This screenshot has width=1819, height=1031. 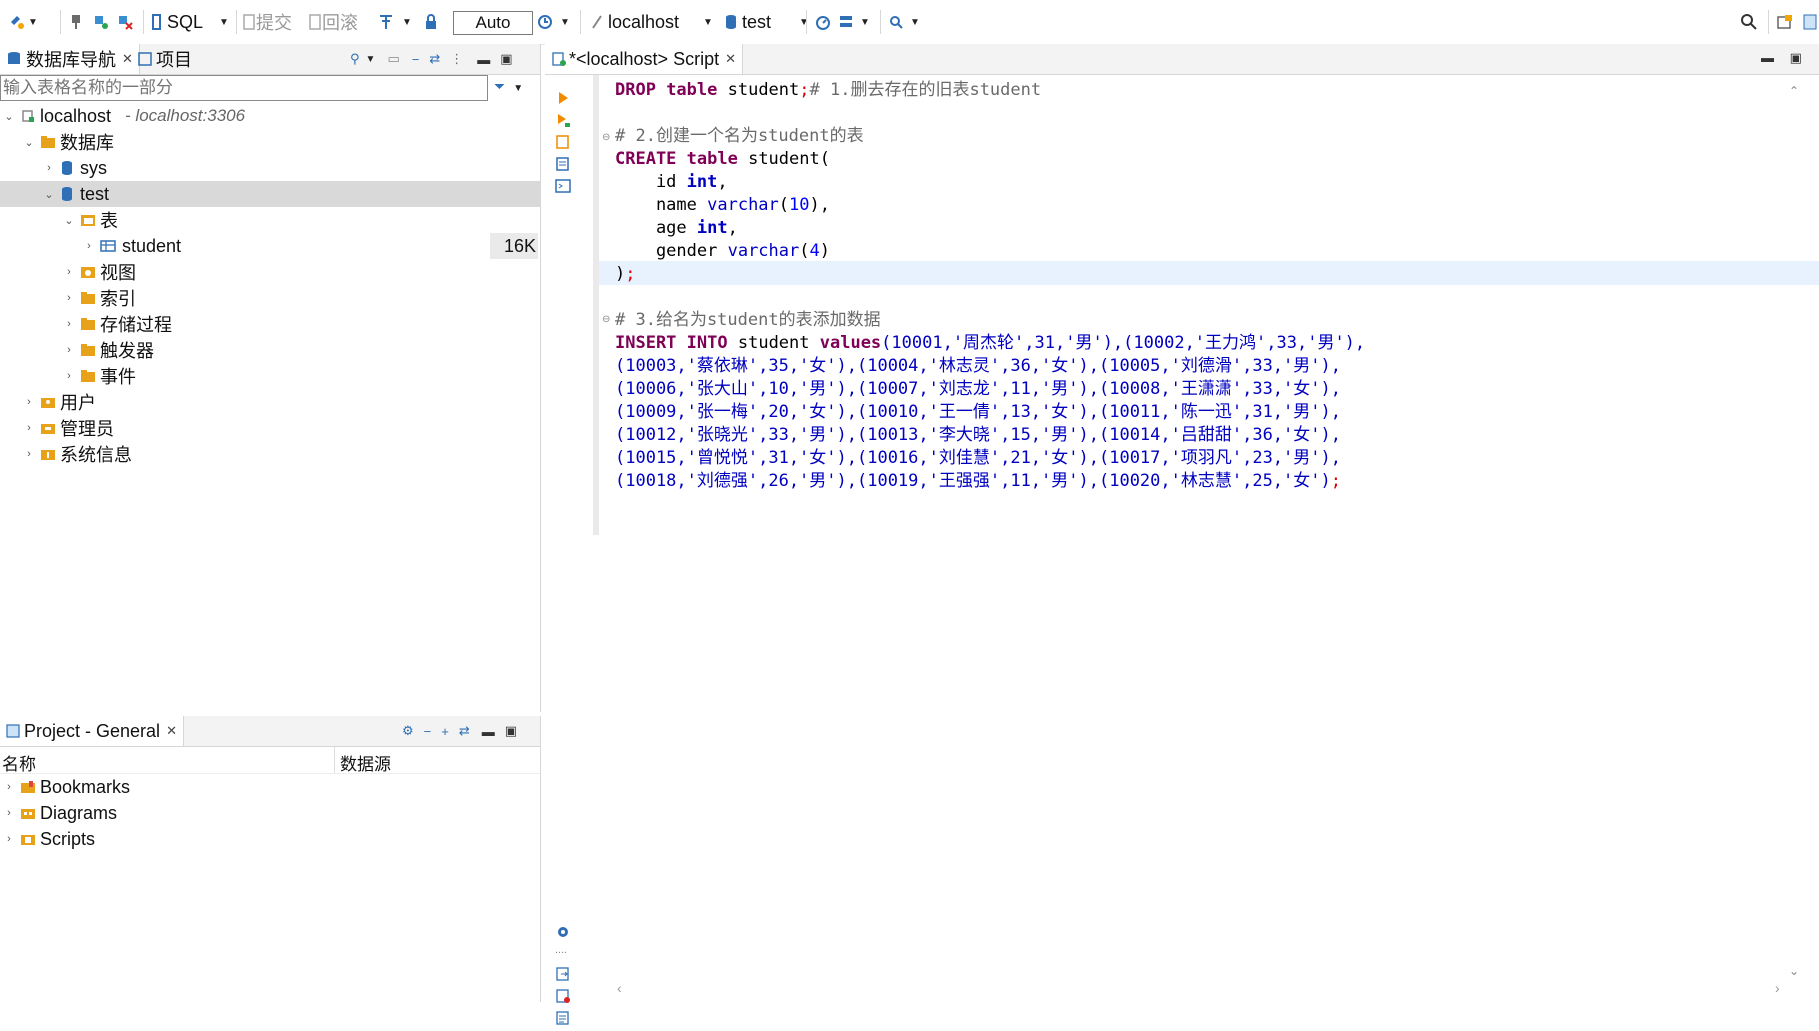 I want to click on tab-script: *<localhost> Script ✕, so click(x=644, y=59).